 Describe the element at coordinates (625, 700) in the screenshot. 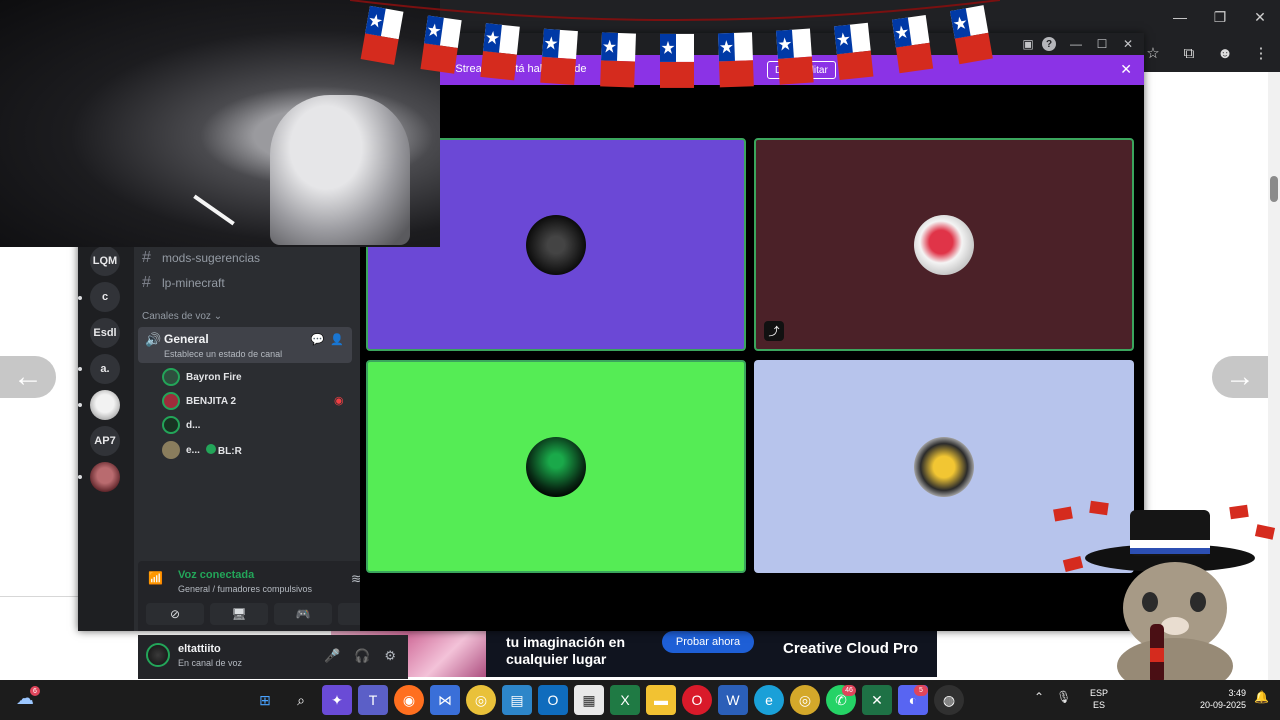

I see `excel-icon: X` at that location.